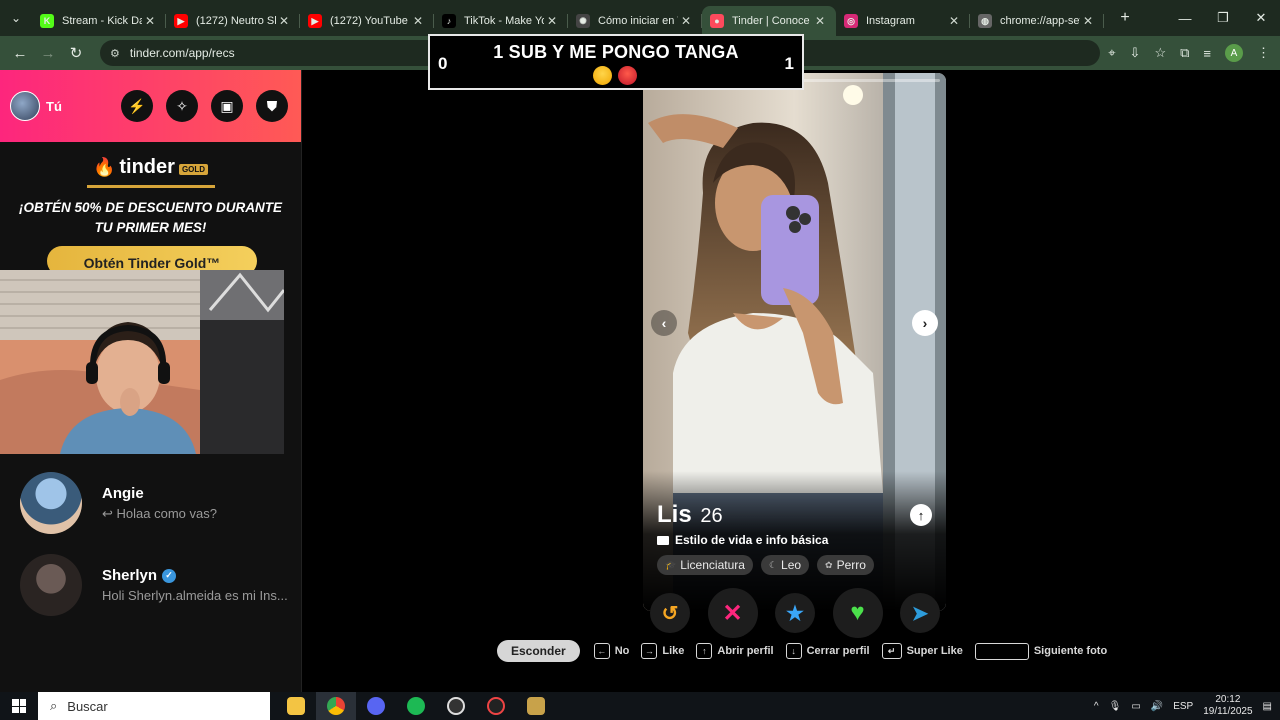 The image size is (1280, 720). What do you see at coordinates (182, 106) in the screenshot?
I see `explore-compass-icon: ✧` at bounding box center [182, 106].